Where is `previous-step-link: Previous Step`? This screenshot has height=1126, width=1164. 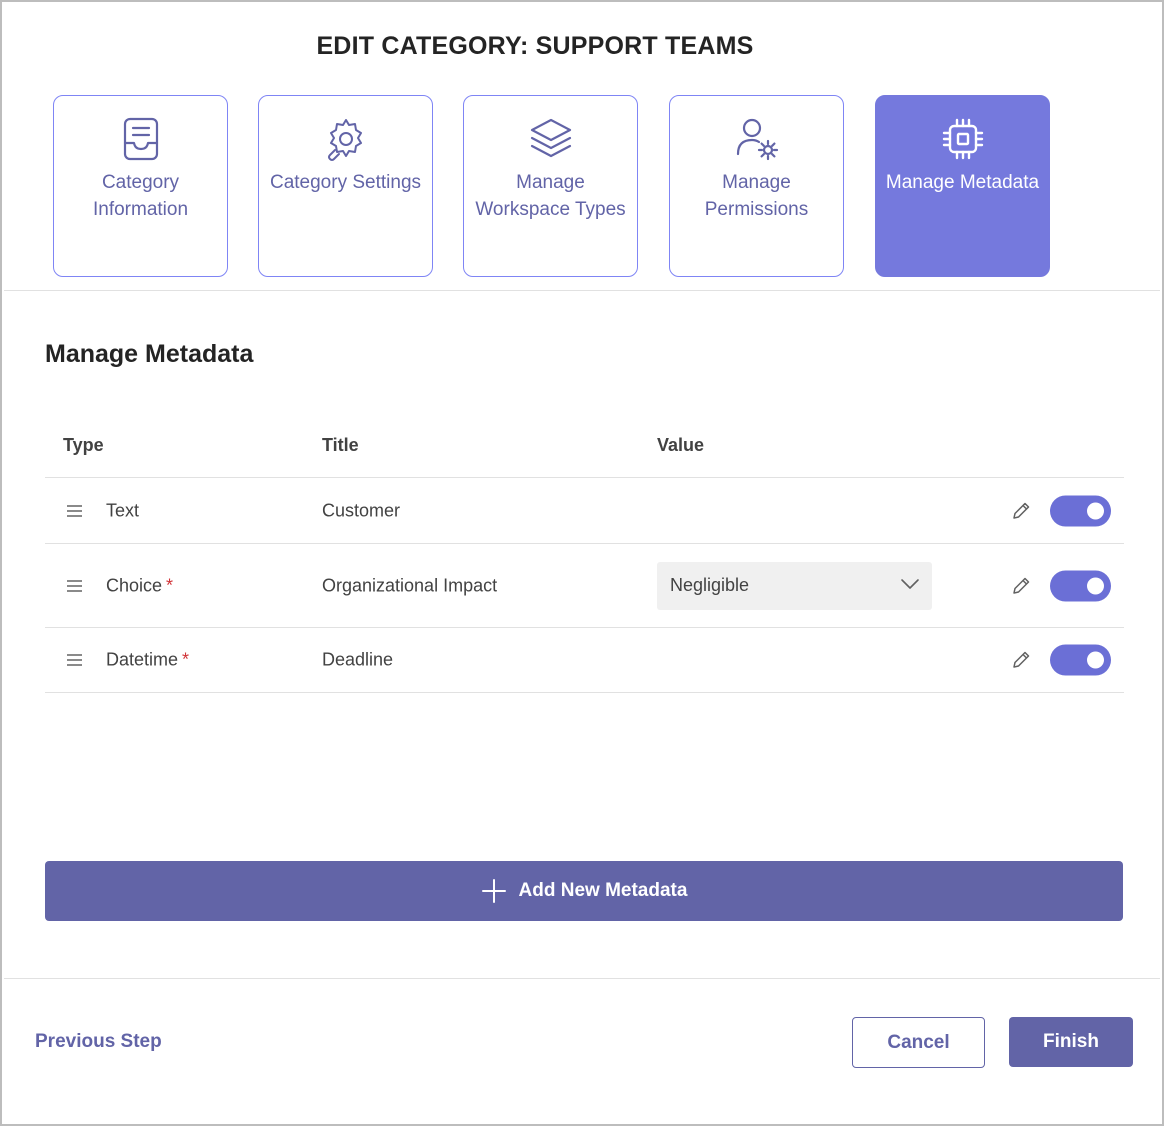 previous-step-link: Previous Step is located at coordinates (98, 1042).